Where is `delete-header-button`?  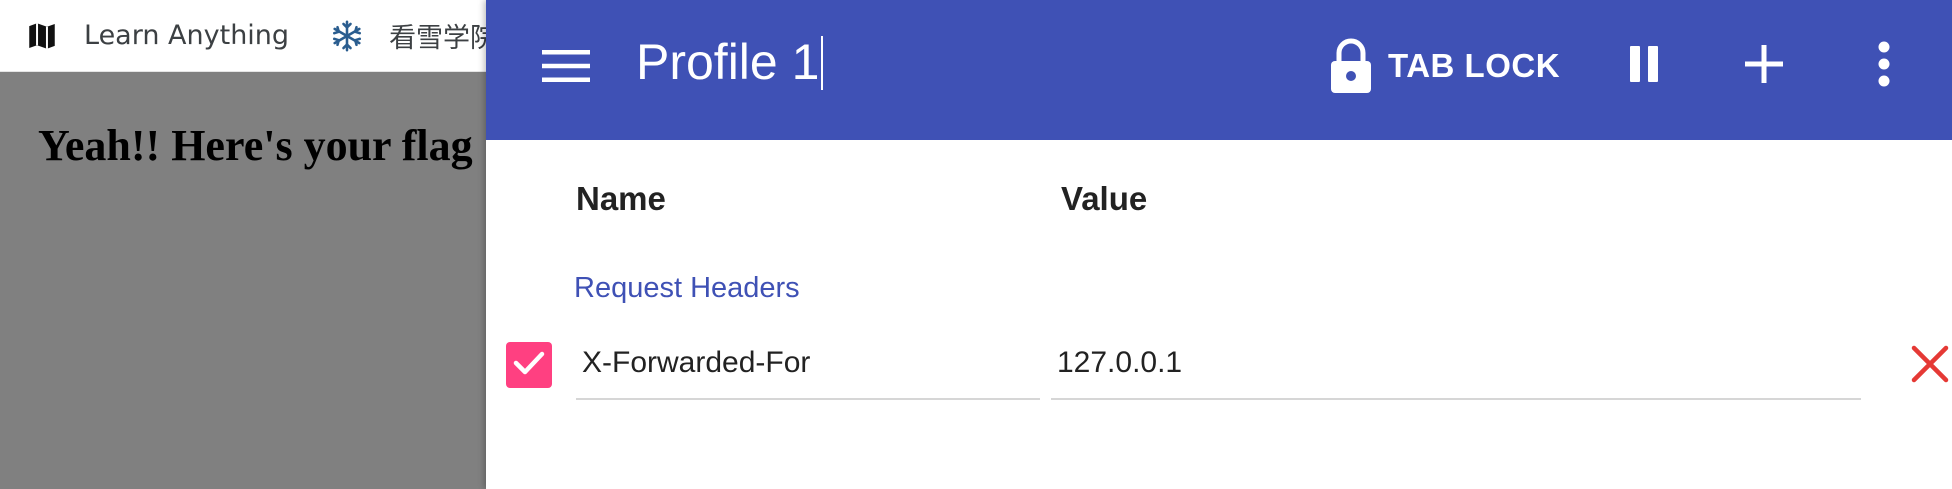 delete-header-button is located at coordinates (1928, 366).